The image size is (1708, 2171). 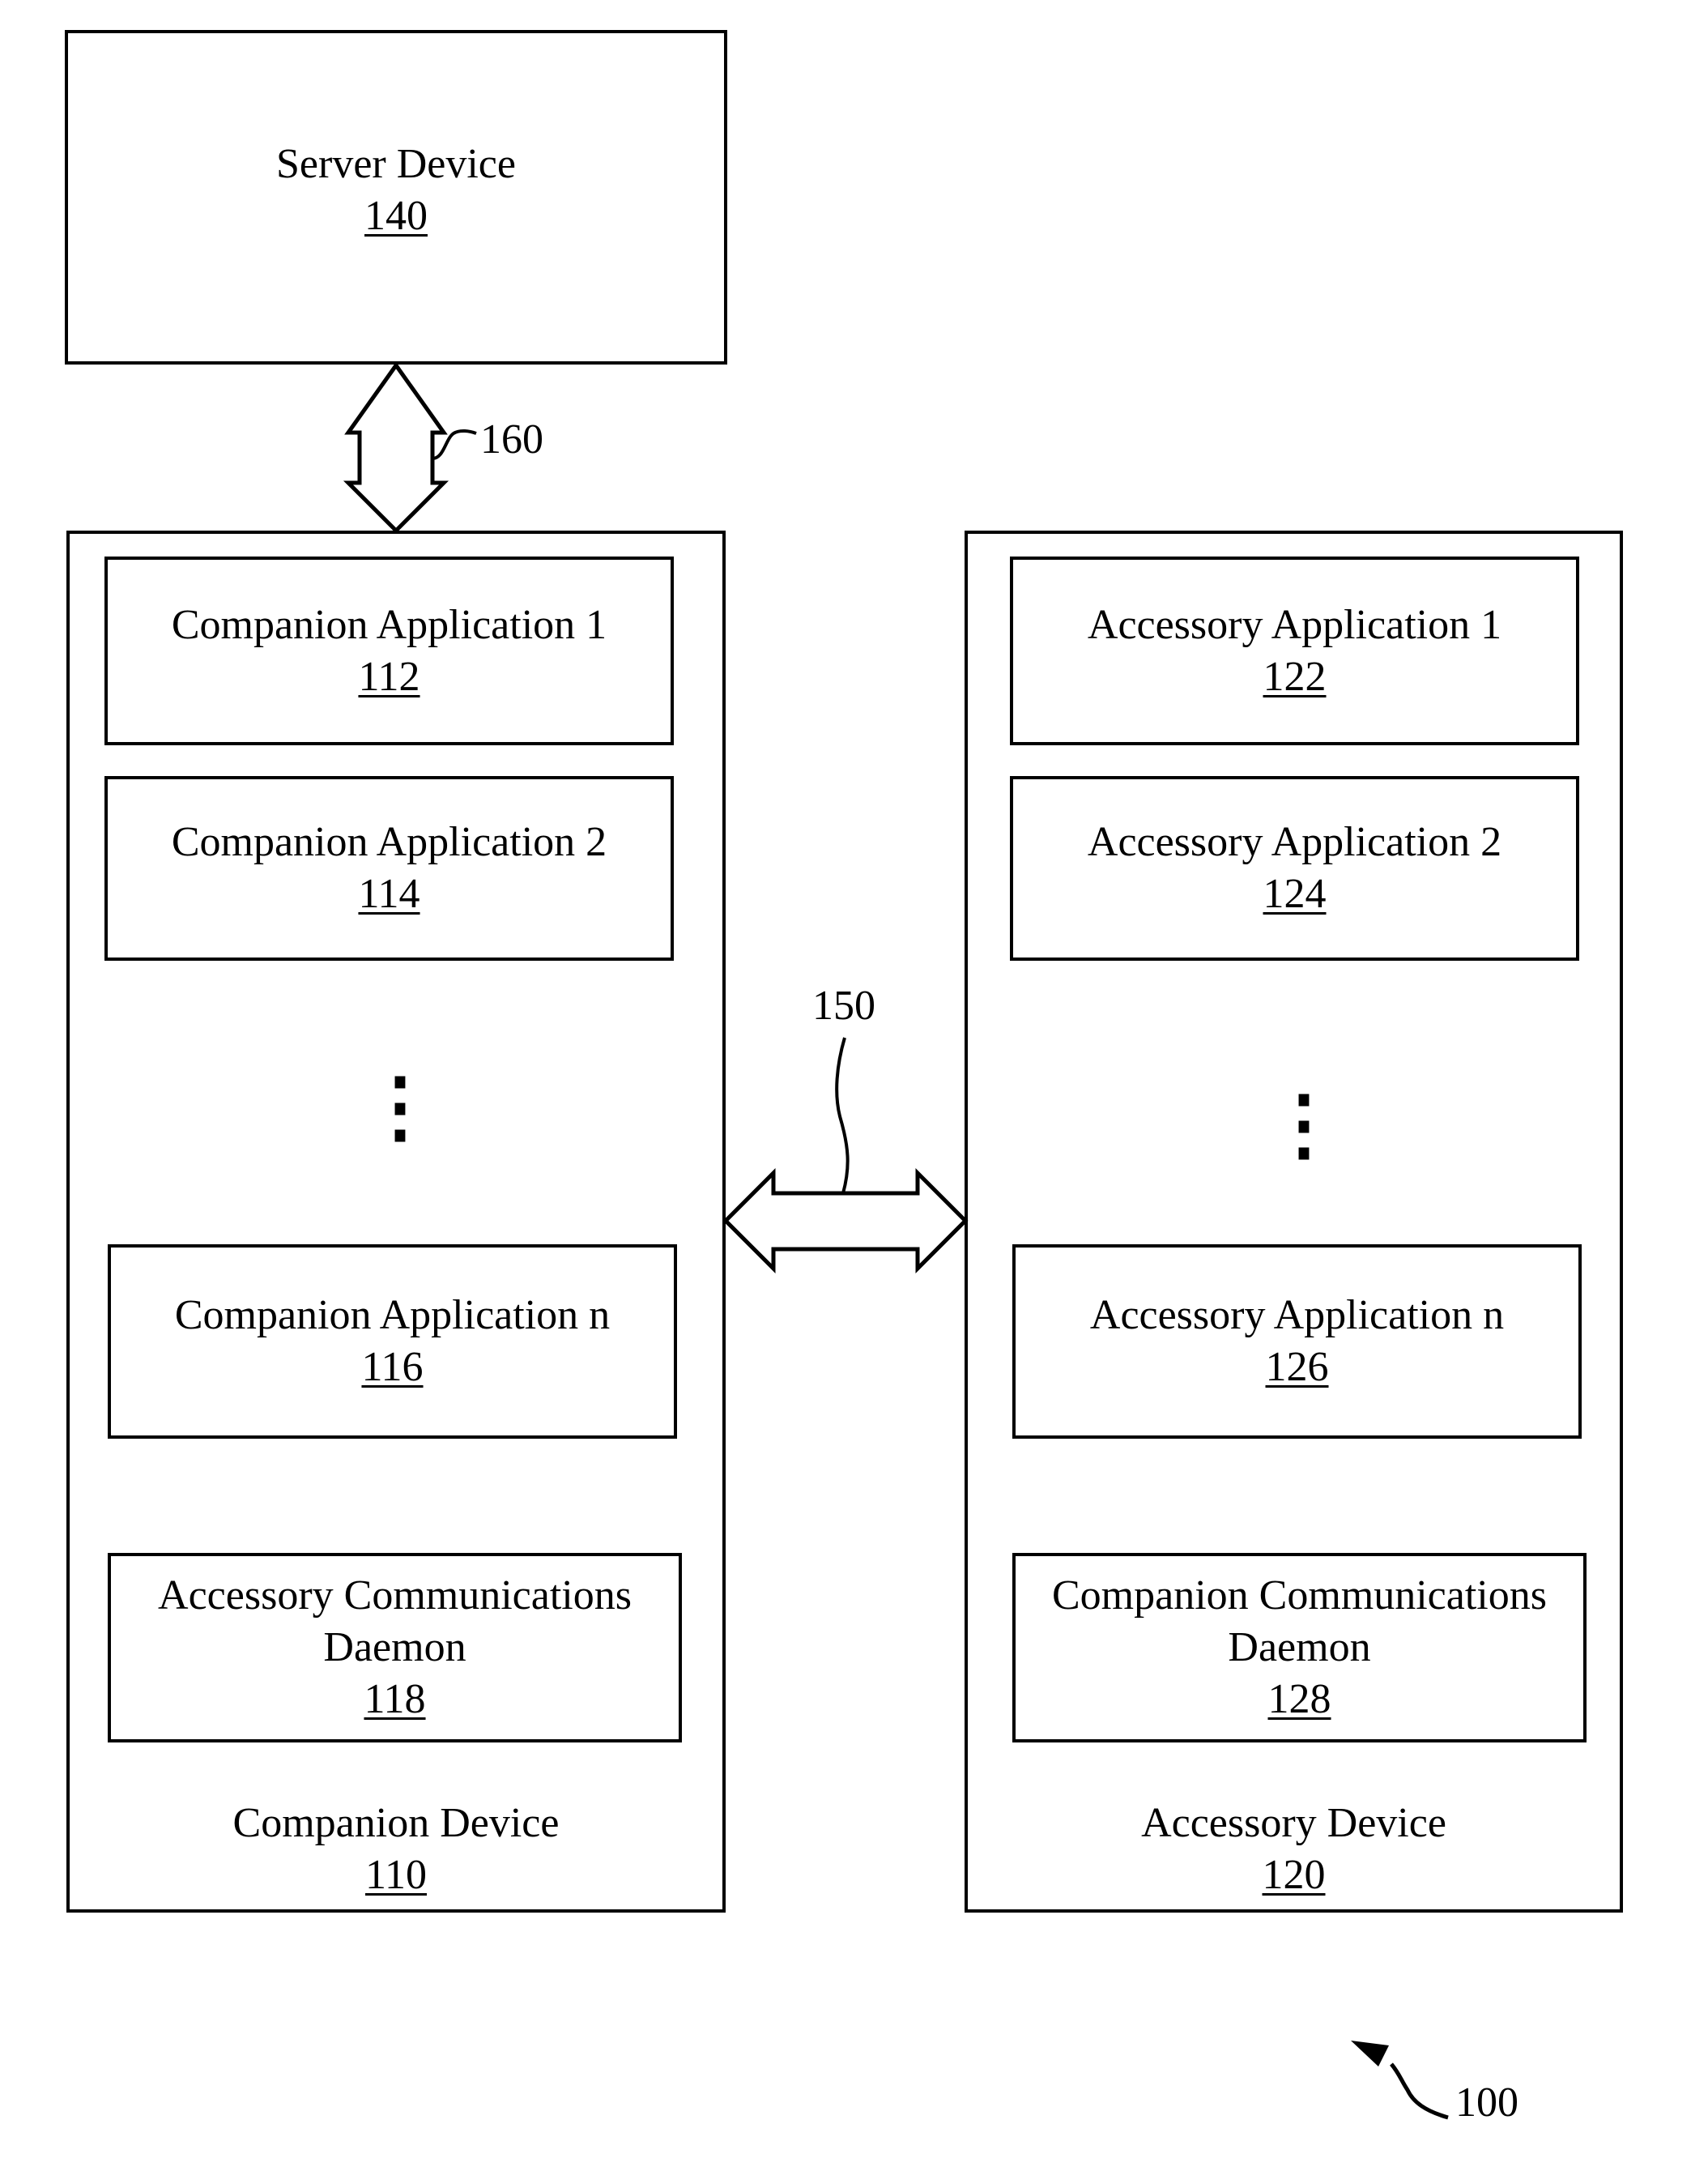 I want to click on server-companion-double-arrow, so click(x=396, y=447).